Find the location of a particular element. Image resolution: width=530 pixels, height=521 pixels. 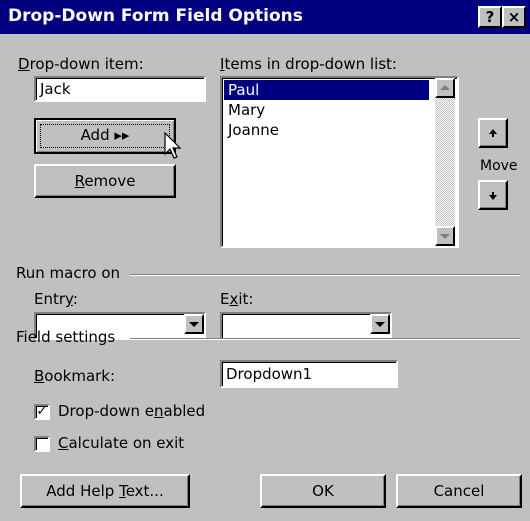

exit-label-text-2: it: is located at coordinates (246, 299).